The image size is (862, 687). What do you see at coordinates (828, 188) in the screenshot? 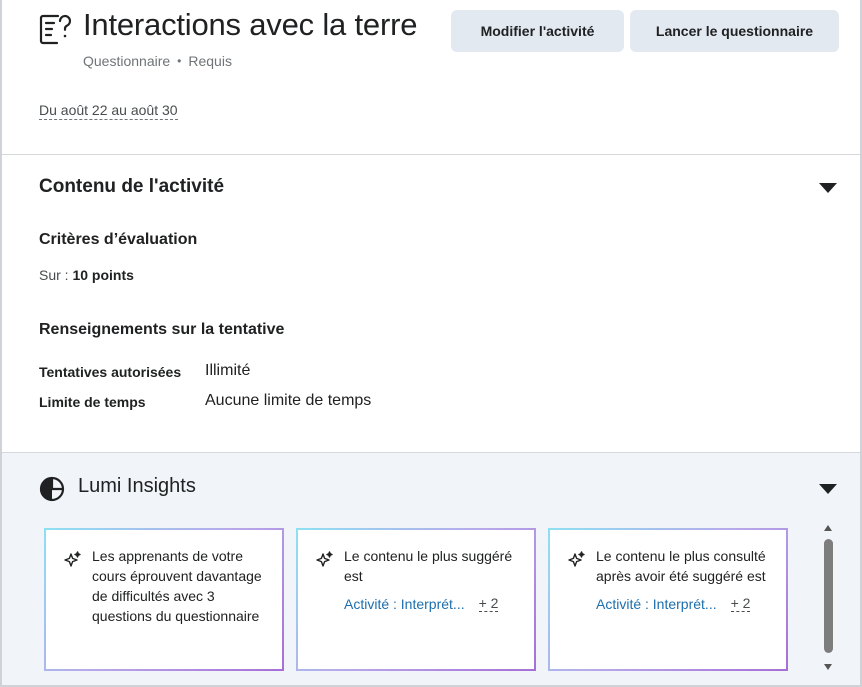
I see `collapse-content-caret-icon` at bounding box center [828, 188].